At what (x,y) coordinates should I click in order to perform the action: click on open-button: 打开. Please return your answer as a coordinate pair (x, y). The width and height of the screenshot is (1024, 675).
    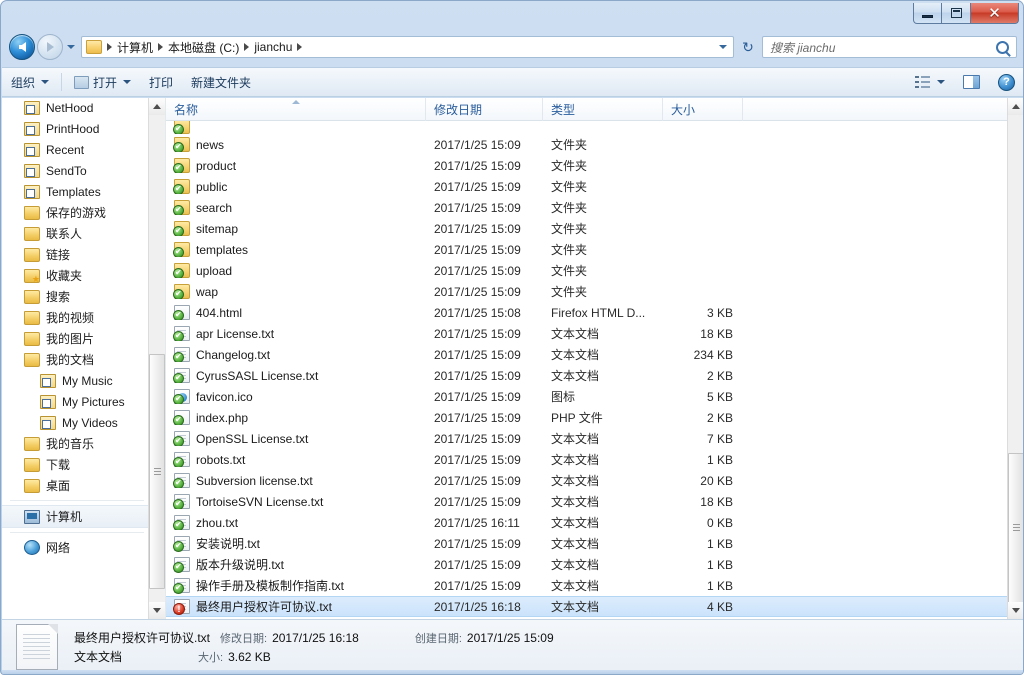
    Looking at the image, I should click on (102, 82).